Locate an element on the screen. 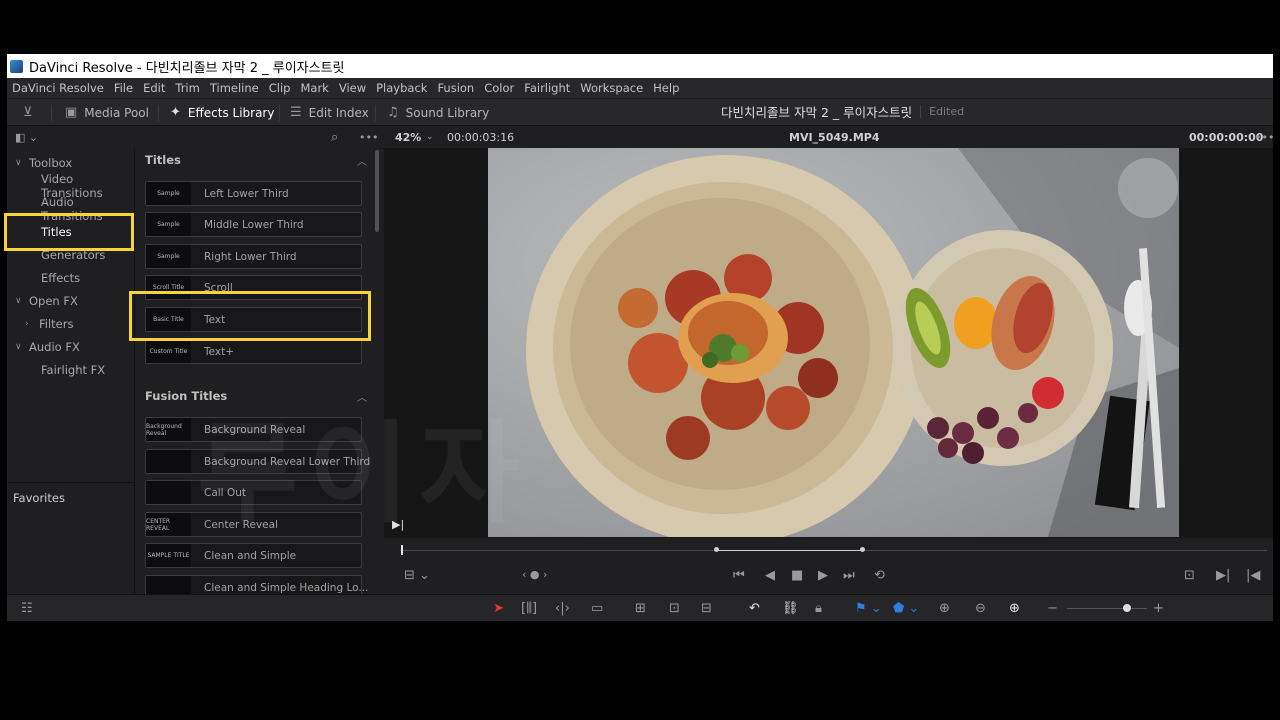 Image resolution: width=1280 pixels, height=720 pixels. lock-icon: 🔒︎ is located at coordinates (818, 608).